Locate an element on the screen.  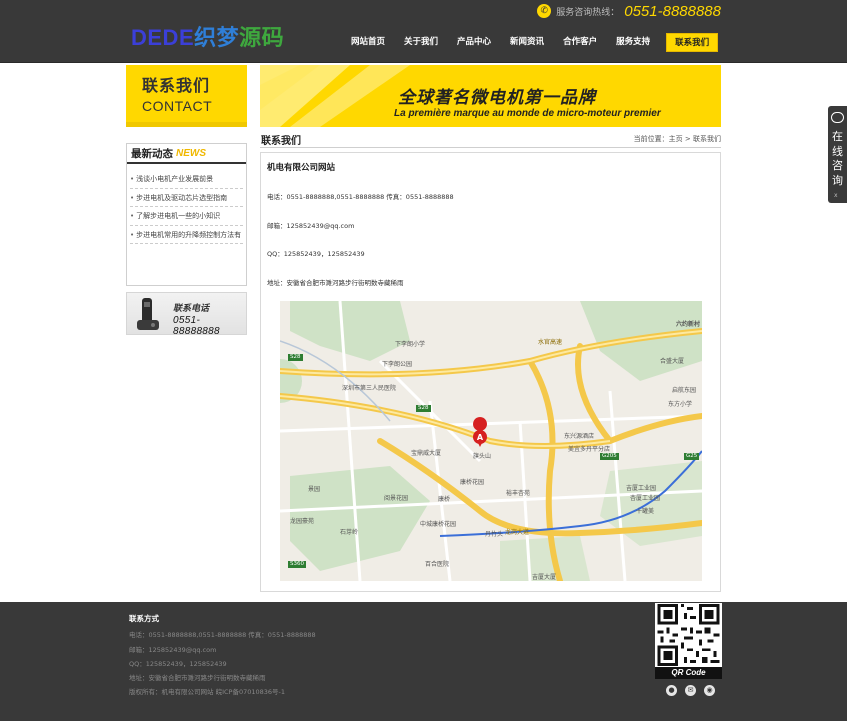
map-place-label: 吉厦大厦 is located at coordinates (544, 577).